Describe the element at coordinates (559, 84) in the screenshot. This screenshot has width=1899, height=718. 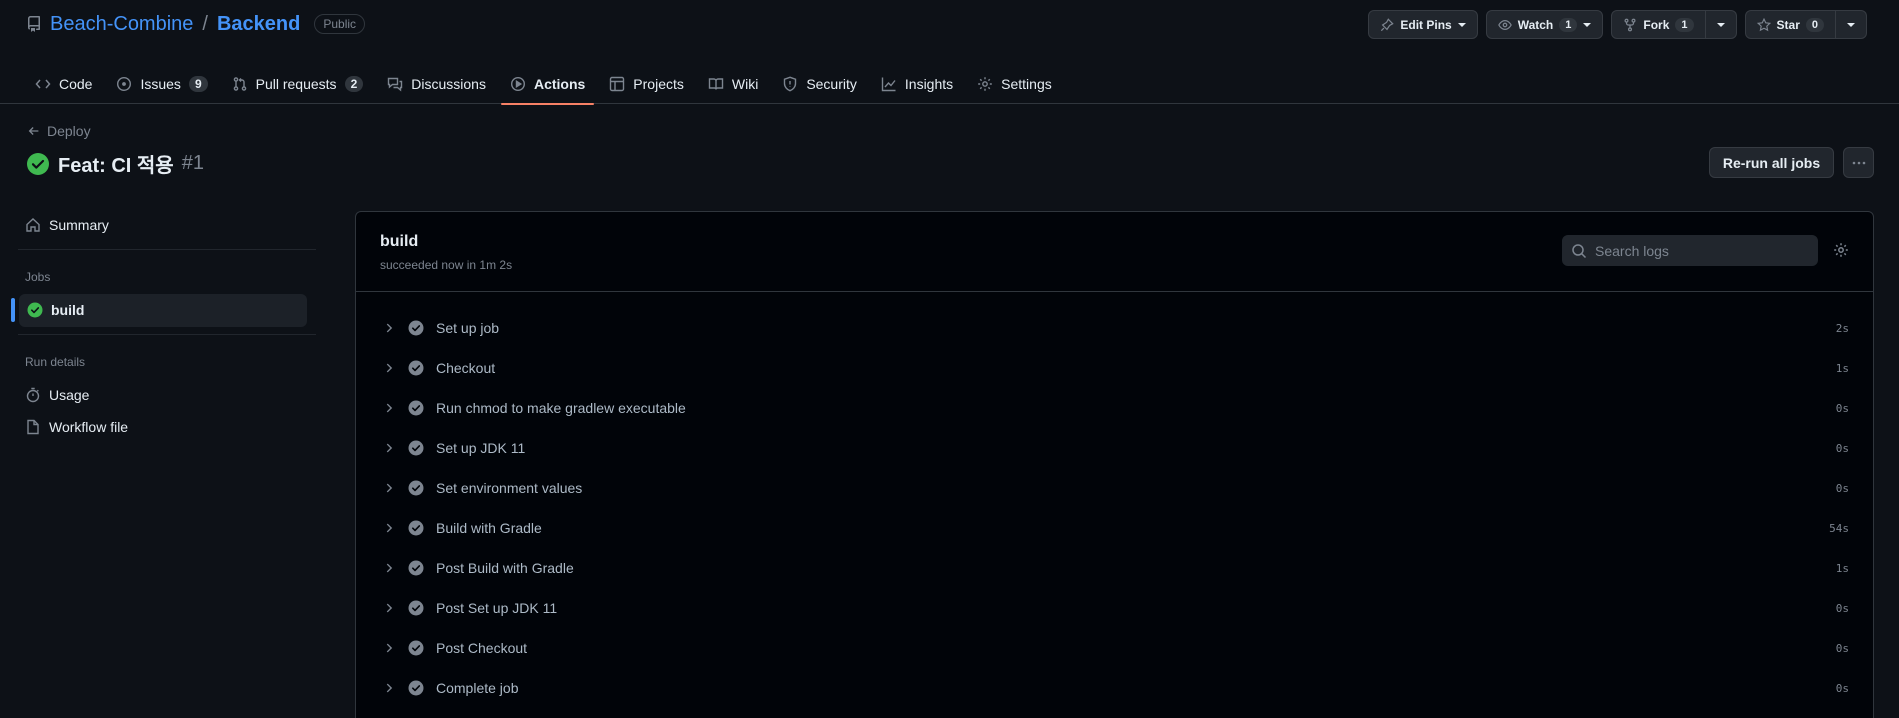
I see `tab-label: Actions` at that location.